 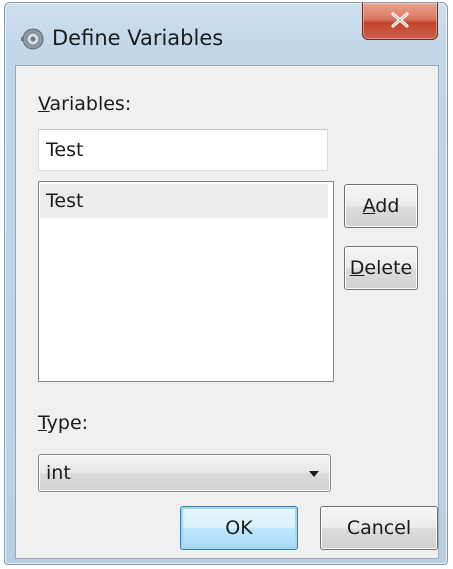 What do you see at coordinates (314, 474) in the screenshot?
I see `chevron-down-icon` at bounding box center [314, 474].